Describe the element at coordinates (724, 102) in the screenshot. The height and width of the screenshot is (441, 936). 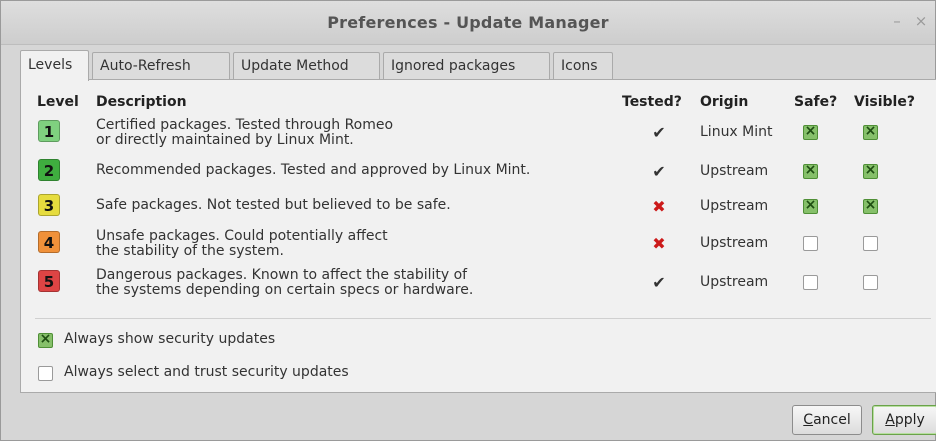
I see `header-origin: Origin` at that location.